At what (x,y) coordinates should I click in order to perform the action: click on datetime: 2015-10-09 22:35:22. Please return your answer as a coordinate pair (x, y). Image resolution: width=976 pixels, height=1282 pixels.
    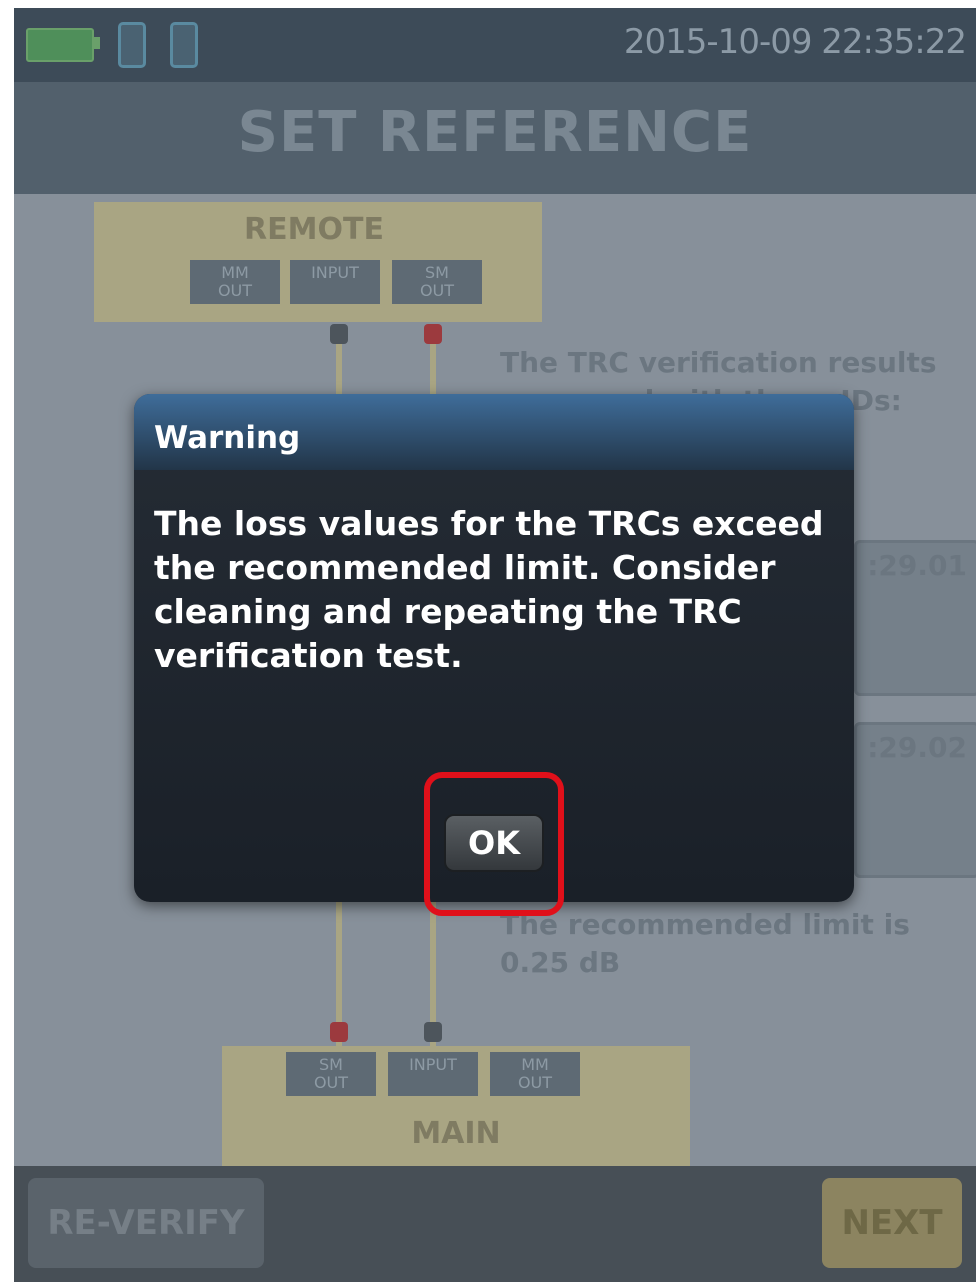
    Looking at the image, I should click on (795, 42).